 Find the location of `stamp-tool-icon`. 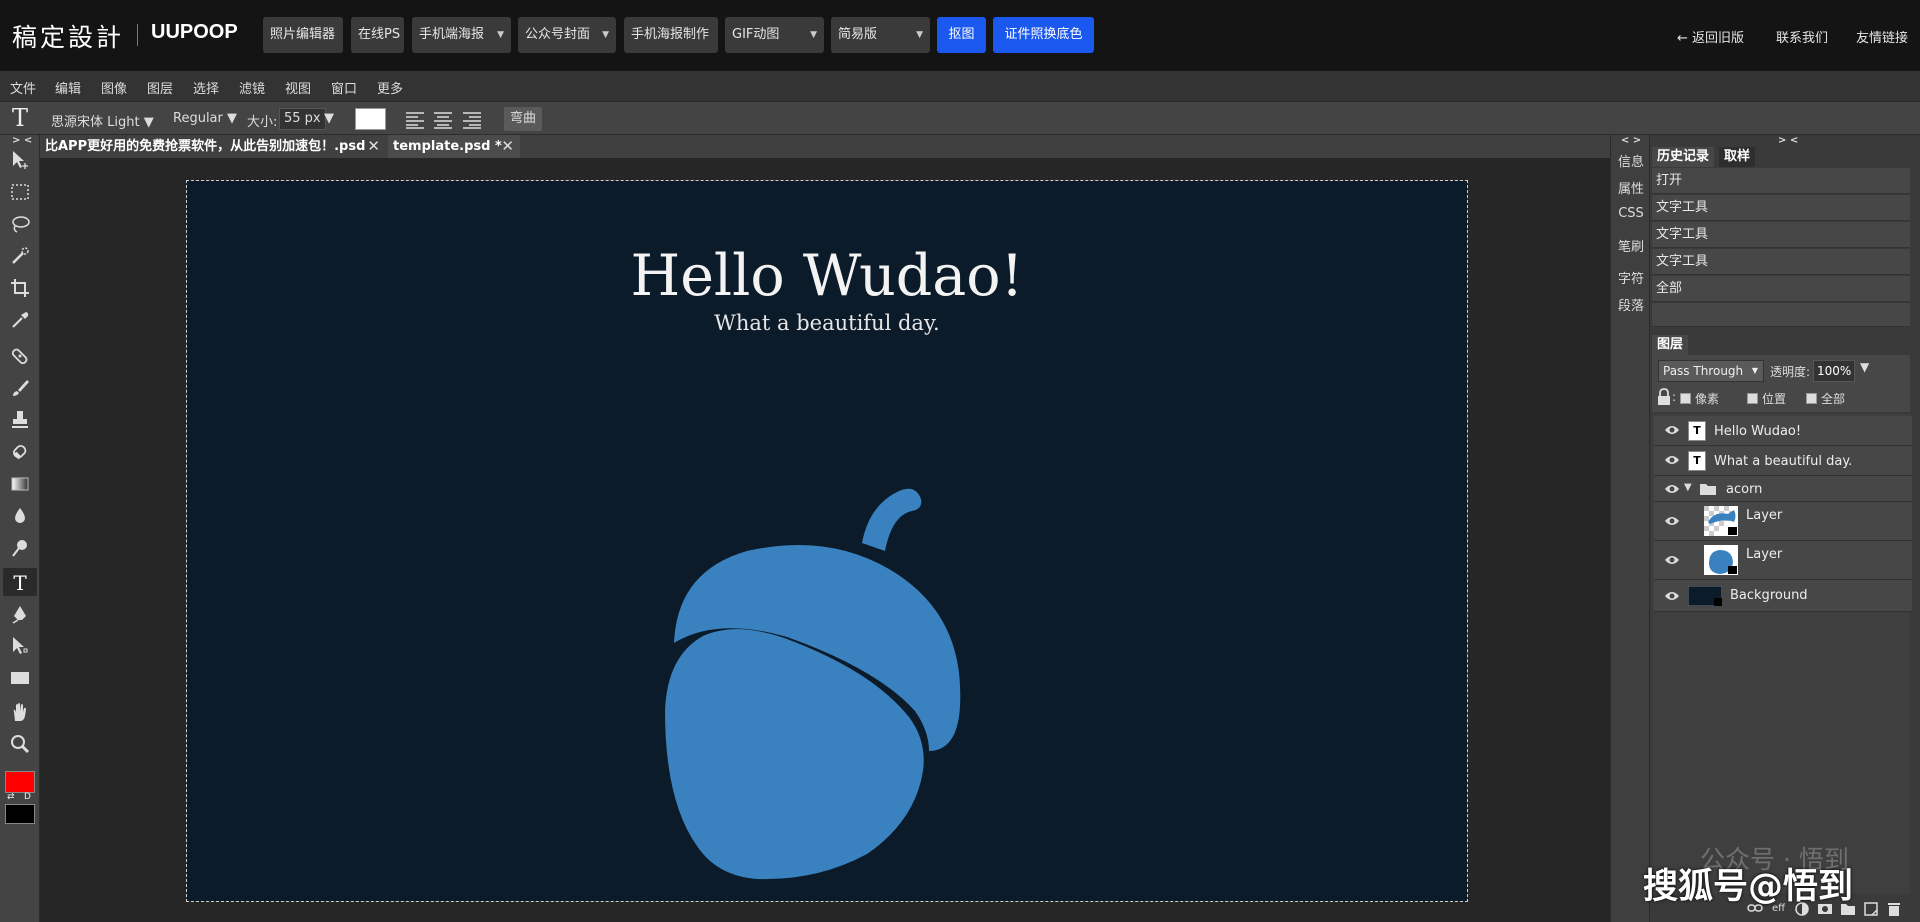

stamp-tool-icon is located at coordinates (20, 420).